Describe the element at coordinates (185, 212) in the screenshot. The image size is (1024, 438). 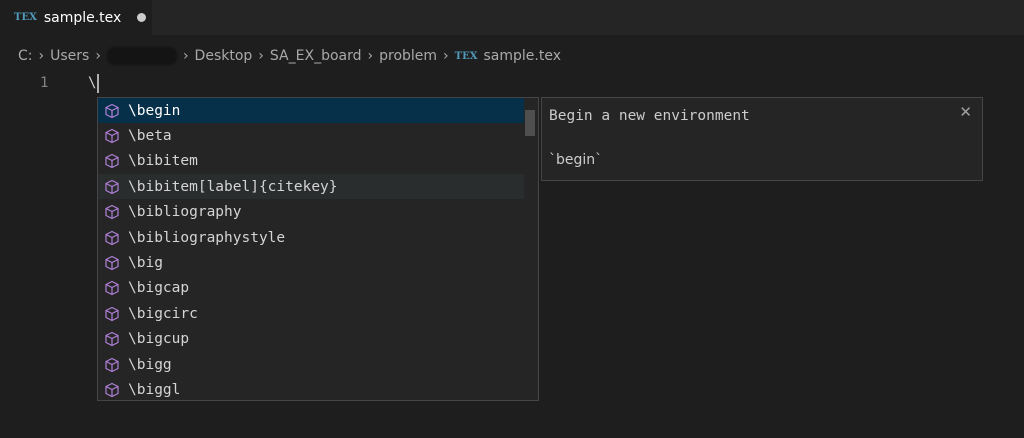
I see `suggestion-label: \bibliography` at that location.